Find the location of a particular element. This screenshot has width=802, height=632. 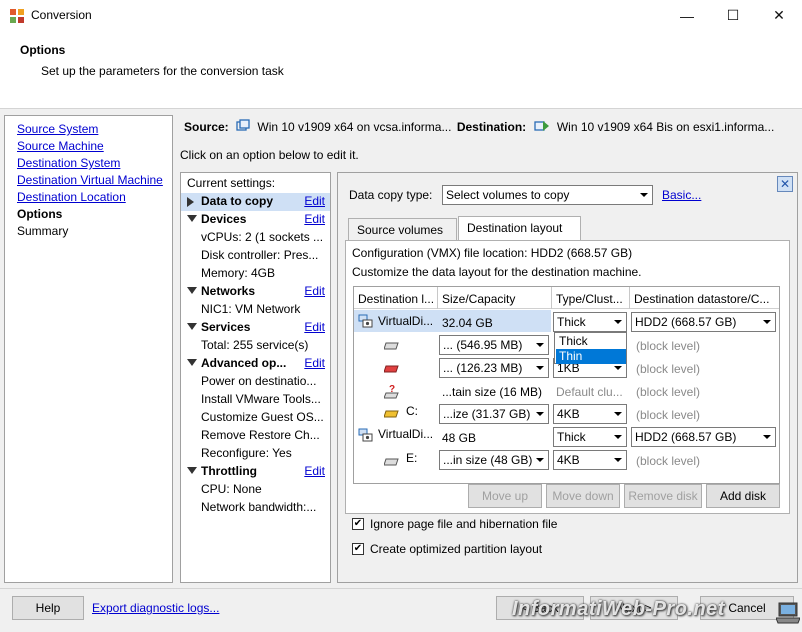

nav-source-system: Source System is located at coordinates (57, 129).